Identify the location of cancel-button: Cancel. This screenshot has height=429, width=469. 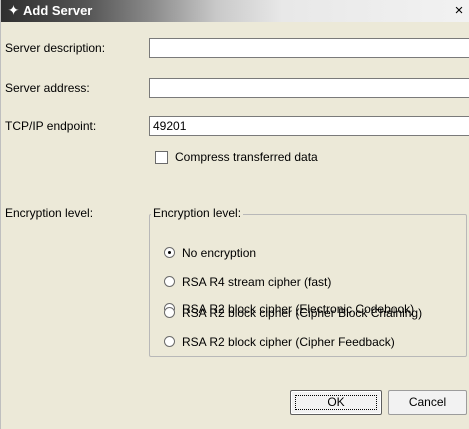
(427, 402).